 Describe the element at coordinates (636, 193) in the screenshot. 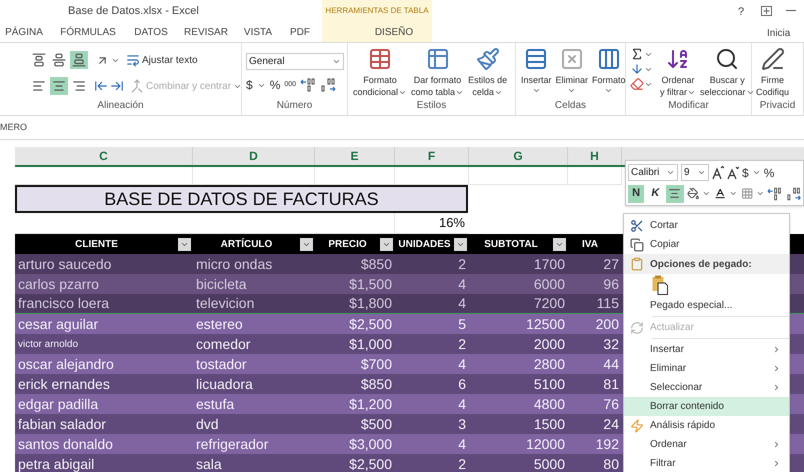

I see `bold-button: N` at that location.